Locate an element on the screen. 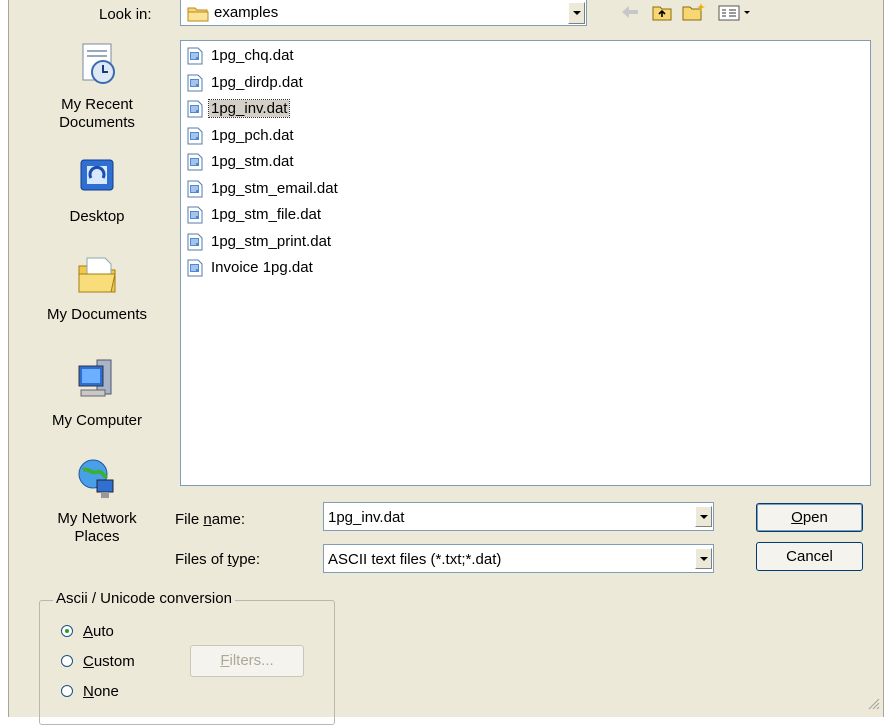 This screenshot has width=891, height=725. file-name: 1pg_stm.dat is located at coordinates (252, 161).